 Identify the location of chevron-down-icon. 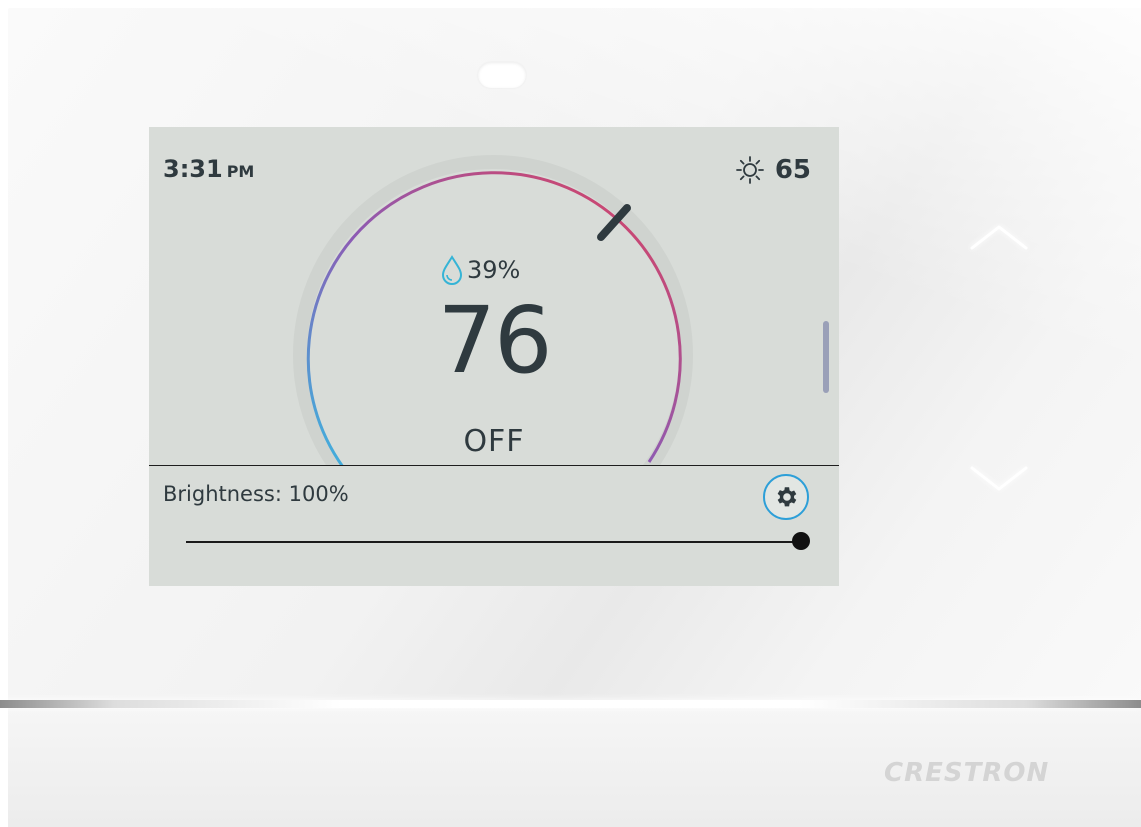
(999, 478).